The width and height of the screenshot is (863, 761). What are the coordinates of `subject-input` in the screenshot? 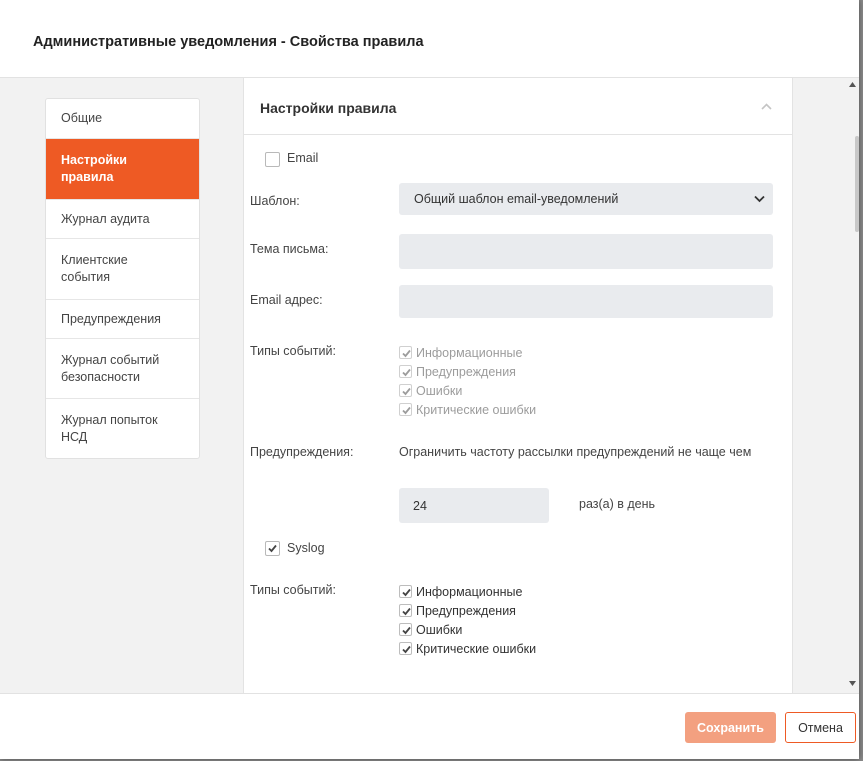 It's located at (586, 251).